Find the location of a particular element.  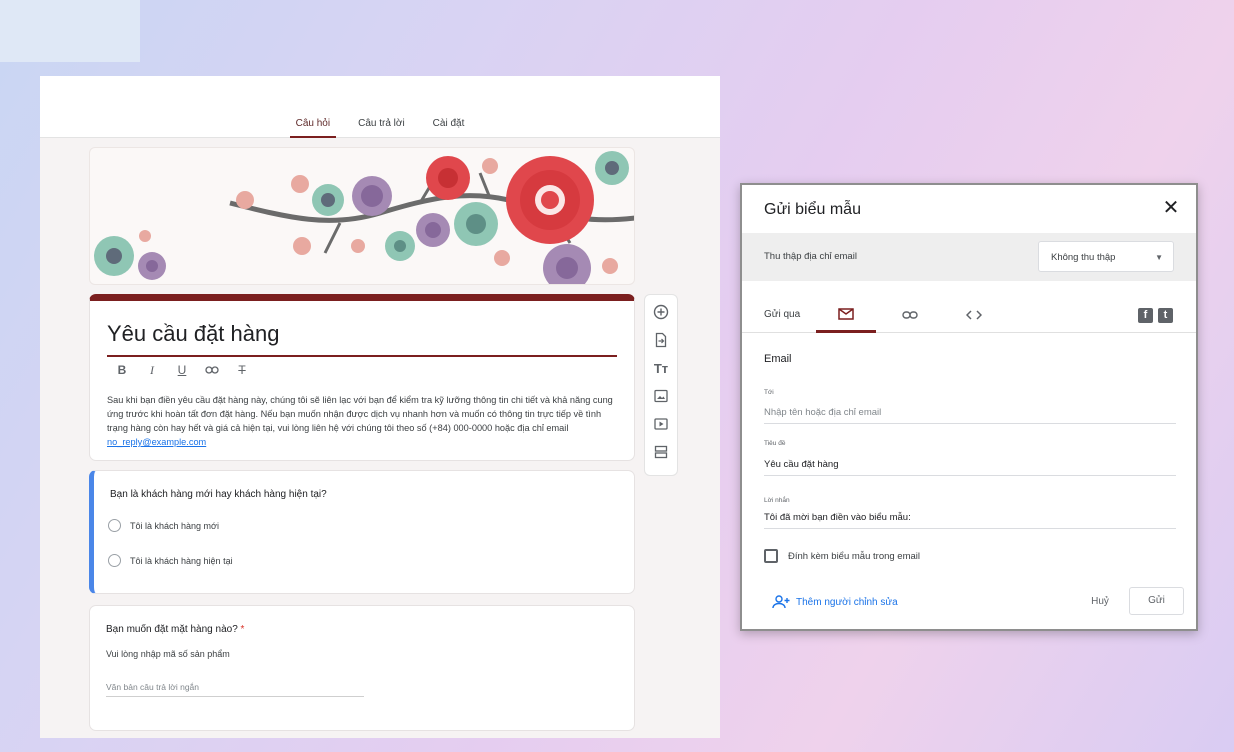

import-questions-icon is located at coordinates (661, 340).